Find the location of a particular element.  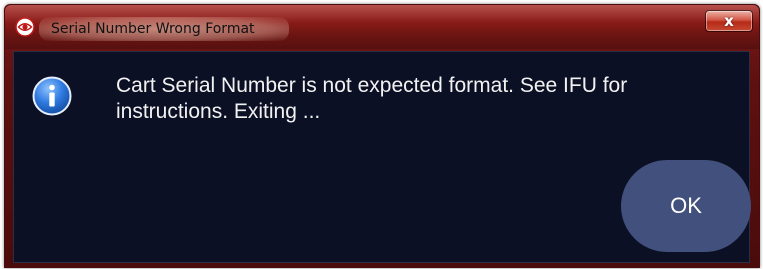

info-icon is located at coordinates (52, 96).